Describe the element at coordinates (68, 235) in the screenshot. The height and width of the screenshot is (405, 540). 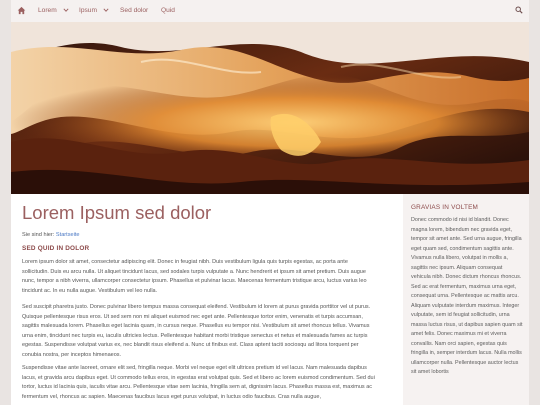
I see `breadcrumb-link-home: Startseite` at that location.